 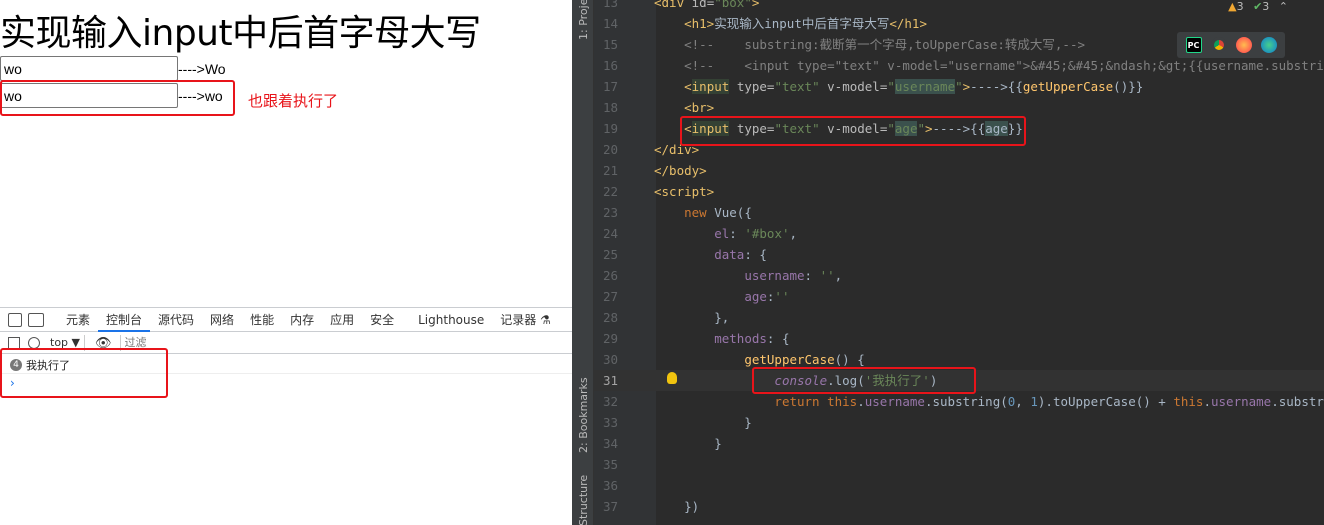 I want to click on code-line: 22 <script>, so click(x=959, y=191).